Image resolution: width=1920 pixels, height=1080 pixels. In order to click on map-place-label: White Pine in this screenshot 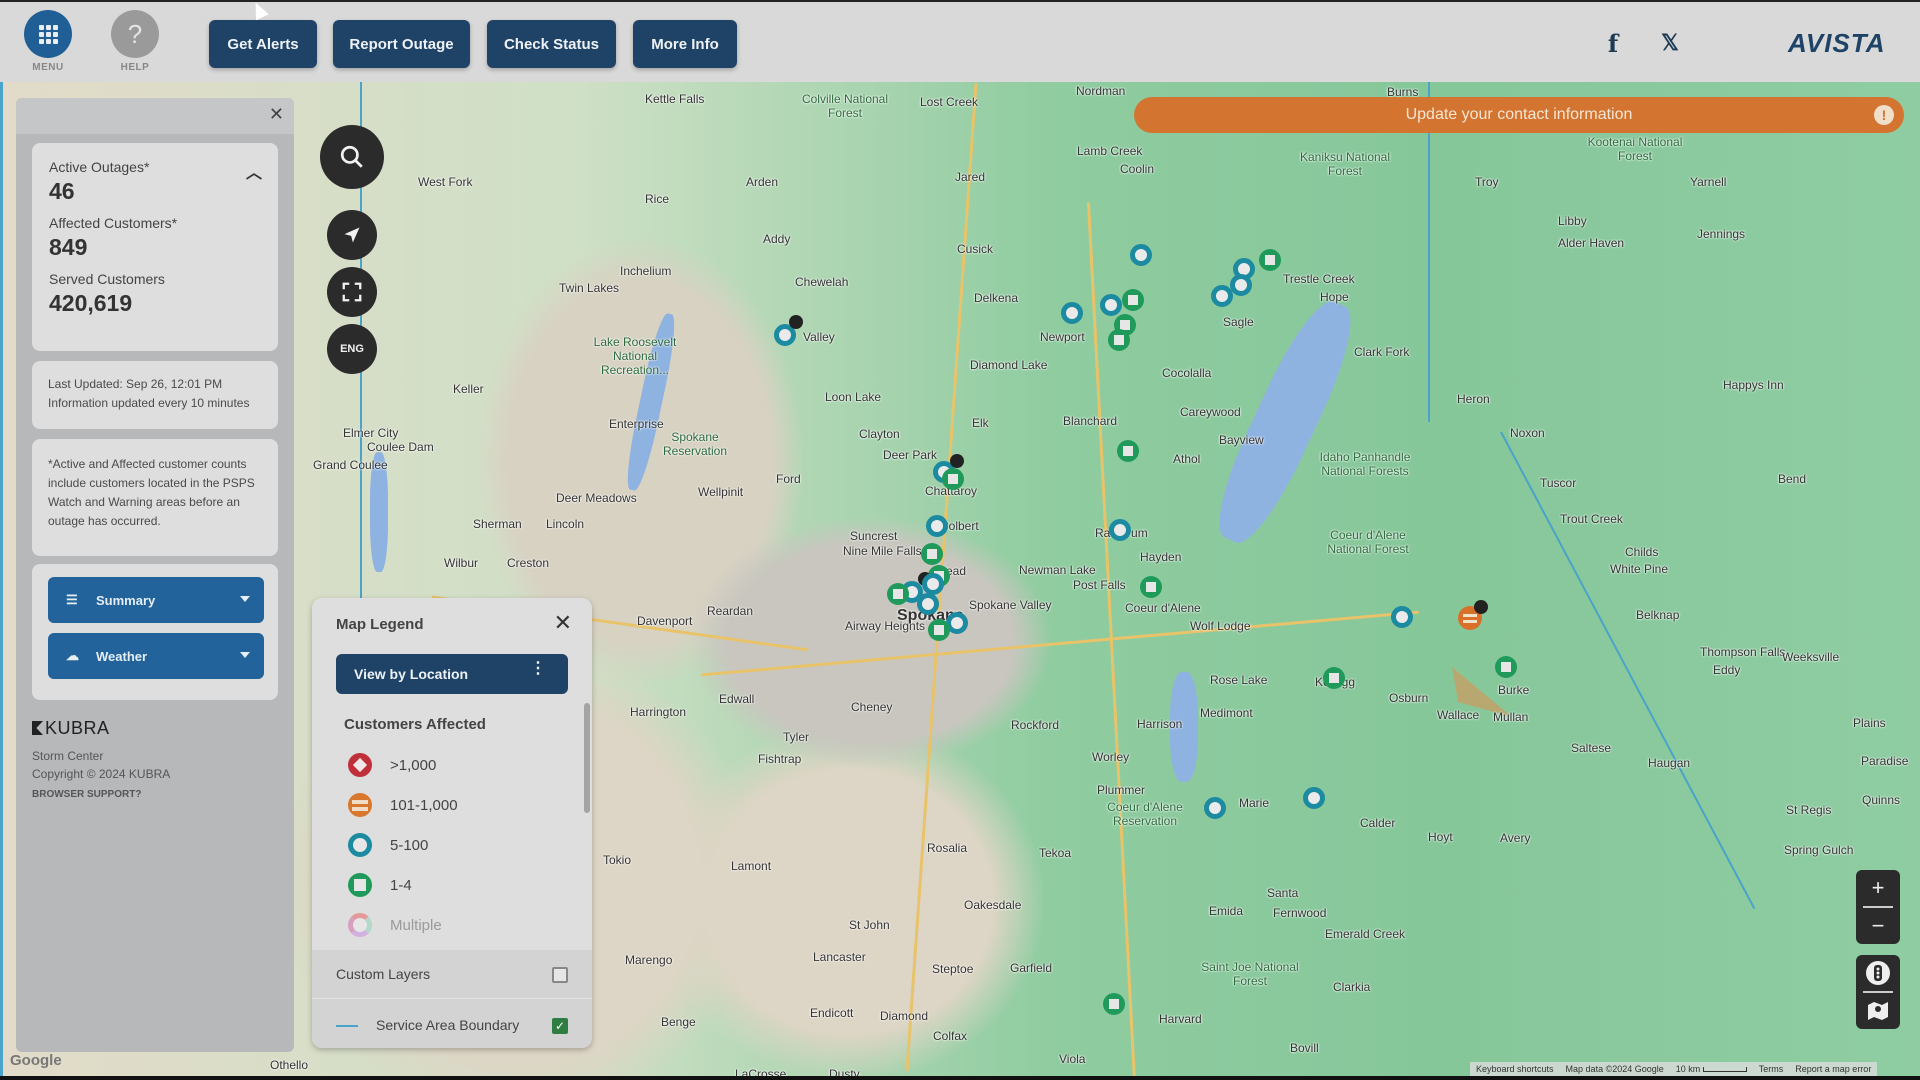, I will do `click(1639, 569)`.